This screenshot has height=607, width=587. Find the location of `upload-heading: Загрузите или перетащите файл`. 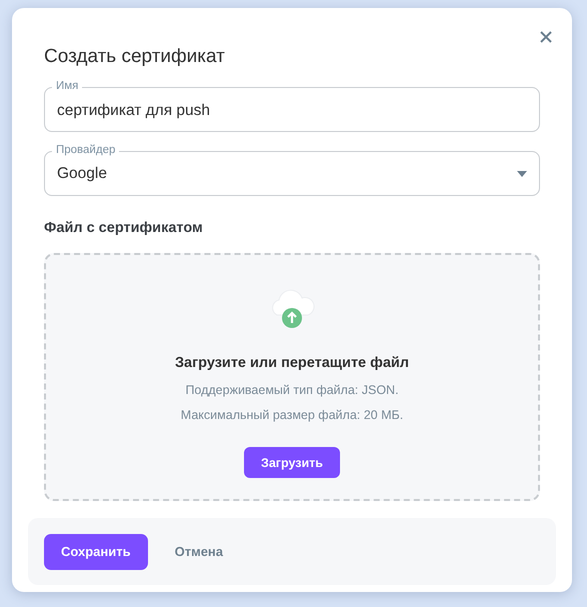

upload-heading: Загрузите или перетащите файл is located at coordinates (292, 363).